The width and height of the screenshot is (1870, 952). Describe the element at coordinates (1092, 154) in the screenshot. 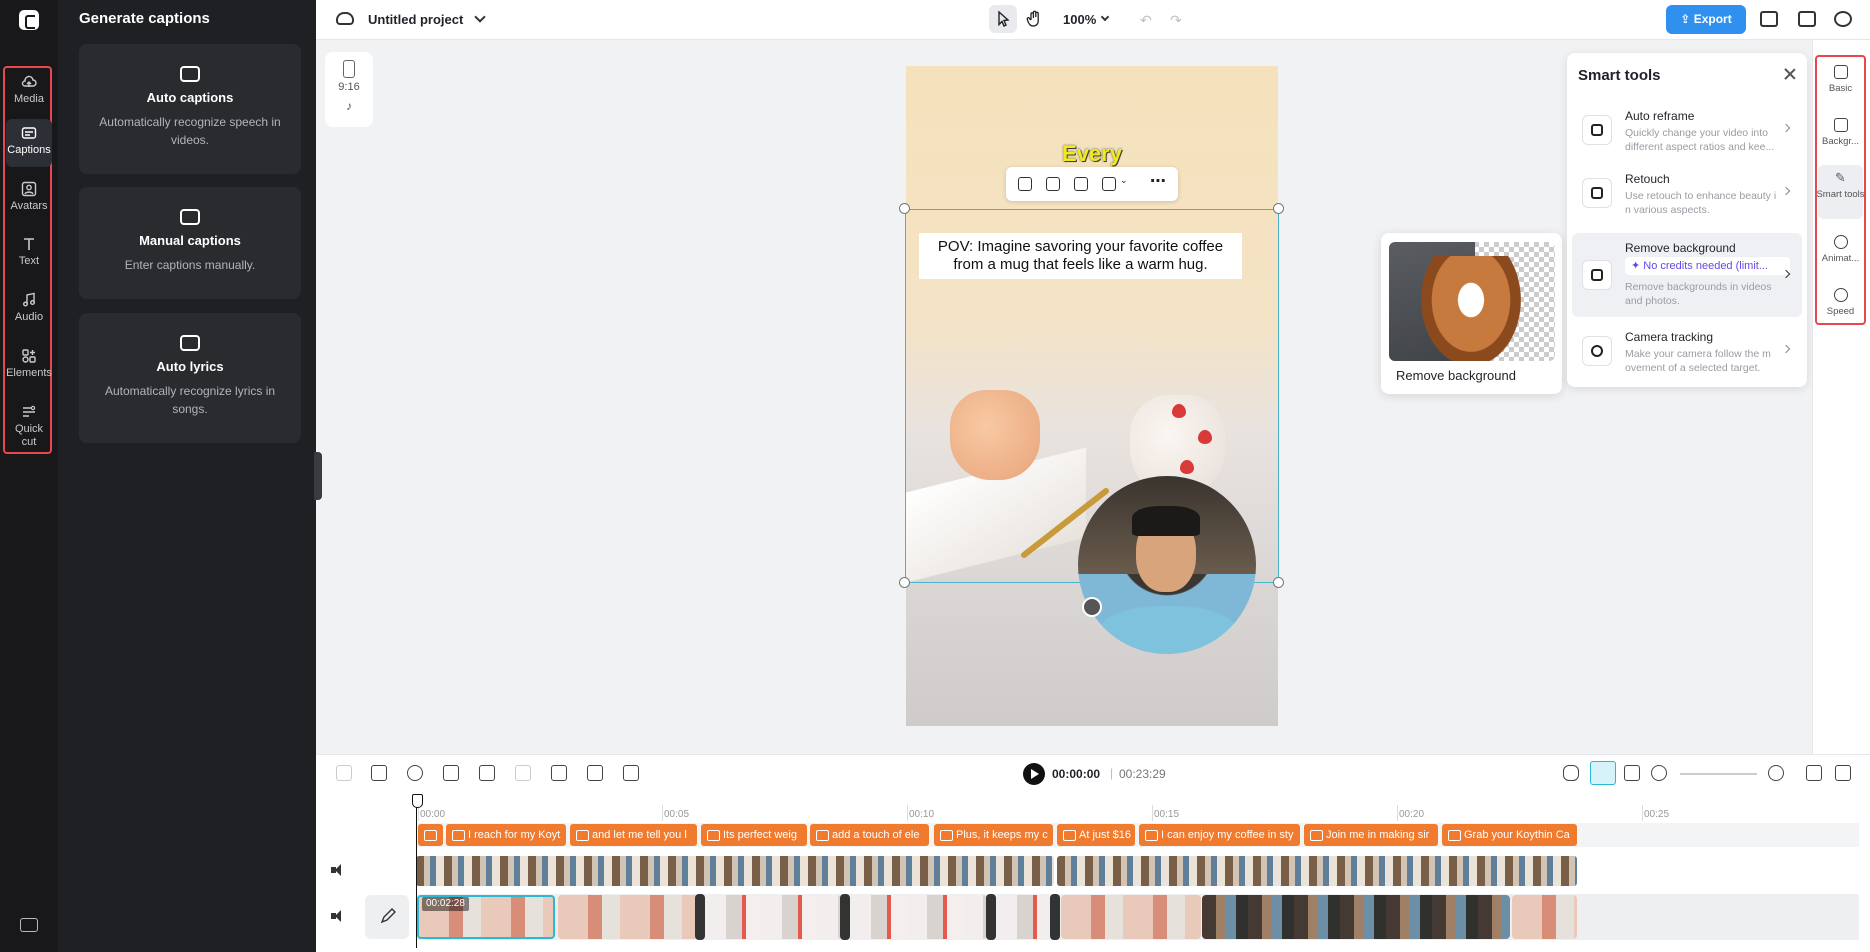

I see `overlay-text: Every` at that location.